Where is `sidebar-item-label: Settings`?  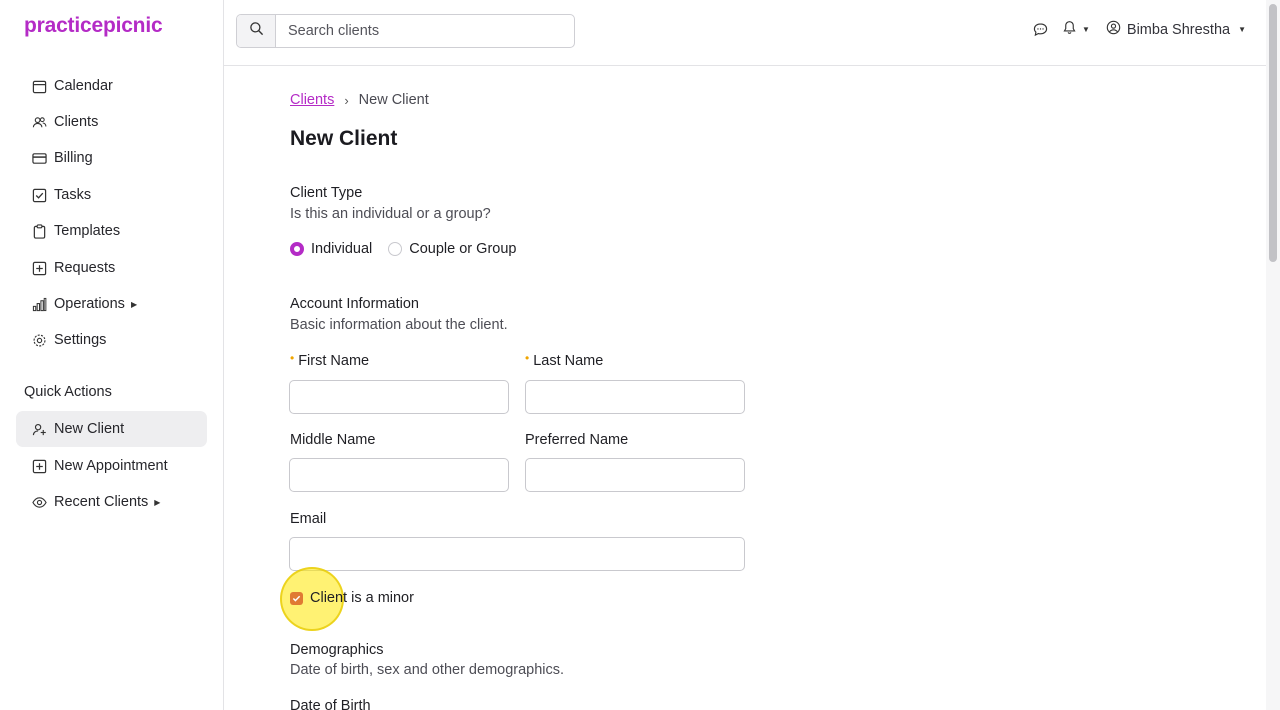 sidebar-item-label: Settings is located at coordinates (80, 340).